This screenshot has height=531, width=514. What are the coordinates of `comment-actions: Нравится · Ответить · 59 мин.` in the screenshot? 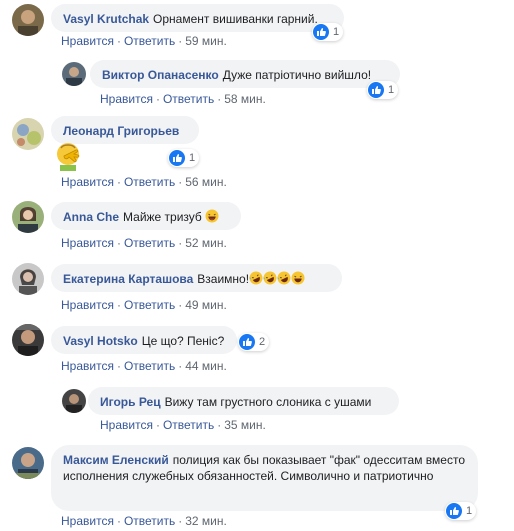 It's located at (144, 41).